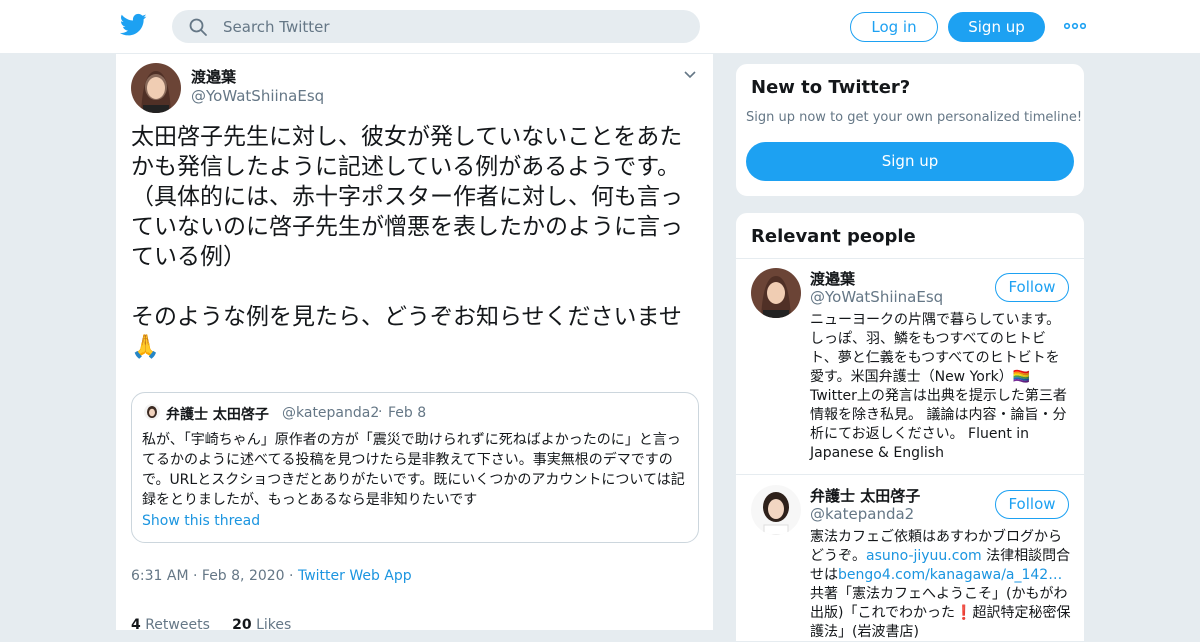 The width and height of the screenshot is (1200, 642). What do you see at coordinates (242, 625) in the screenshot?
I see `likes-count: 20` at bounding box center [242, 625].